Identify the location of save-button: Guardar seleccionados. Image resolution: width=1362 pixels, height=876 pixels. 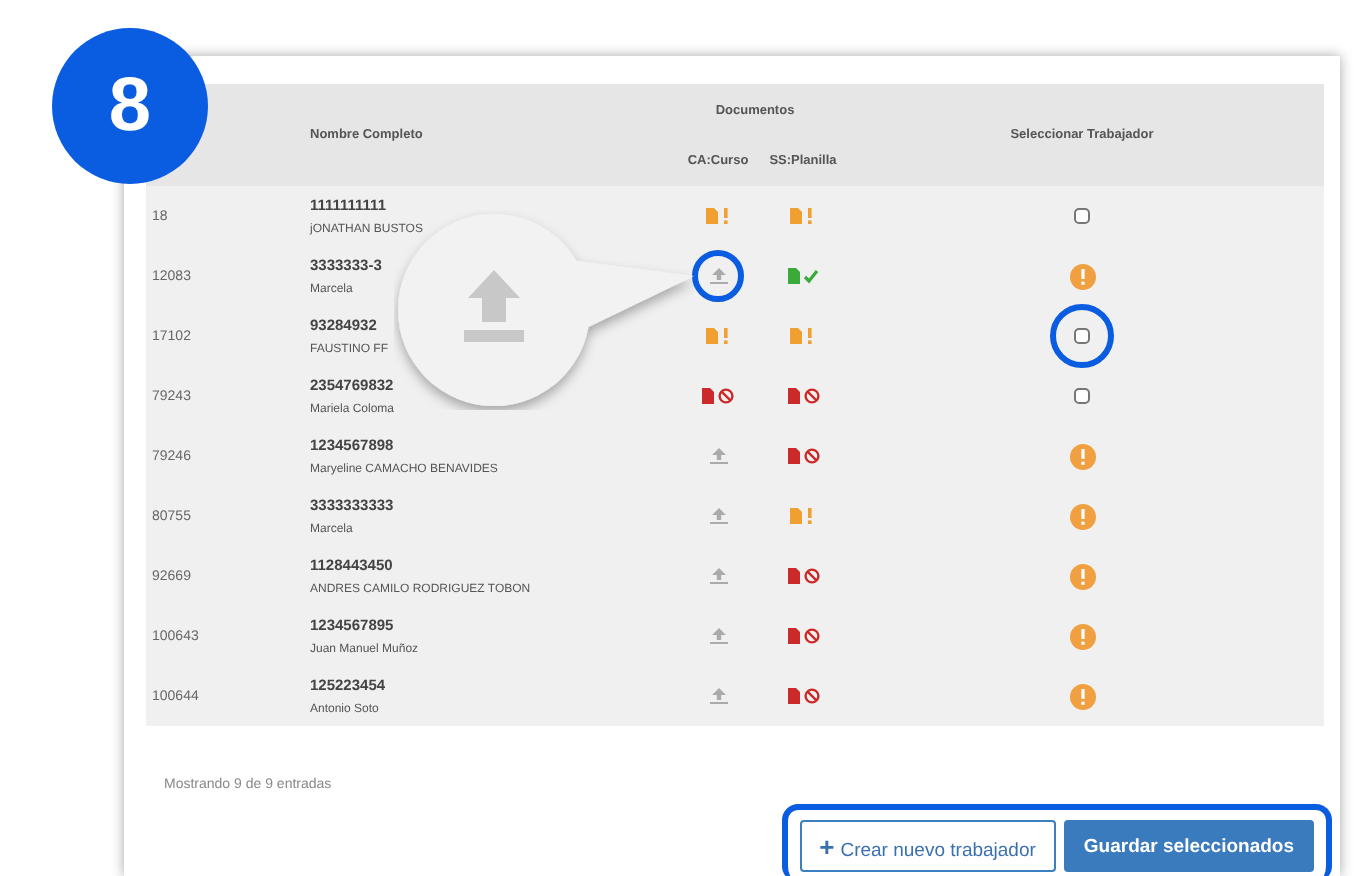
(1188, 846).